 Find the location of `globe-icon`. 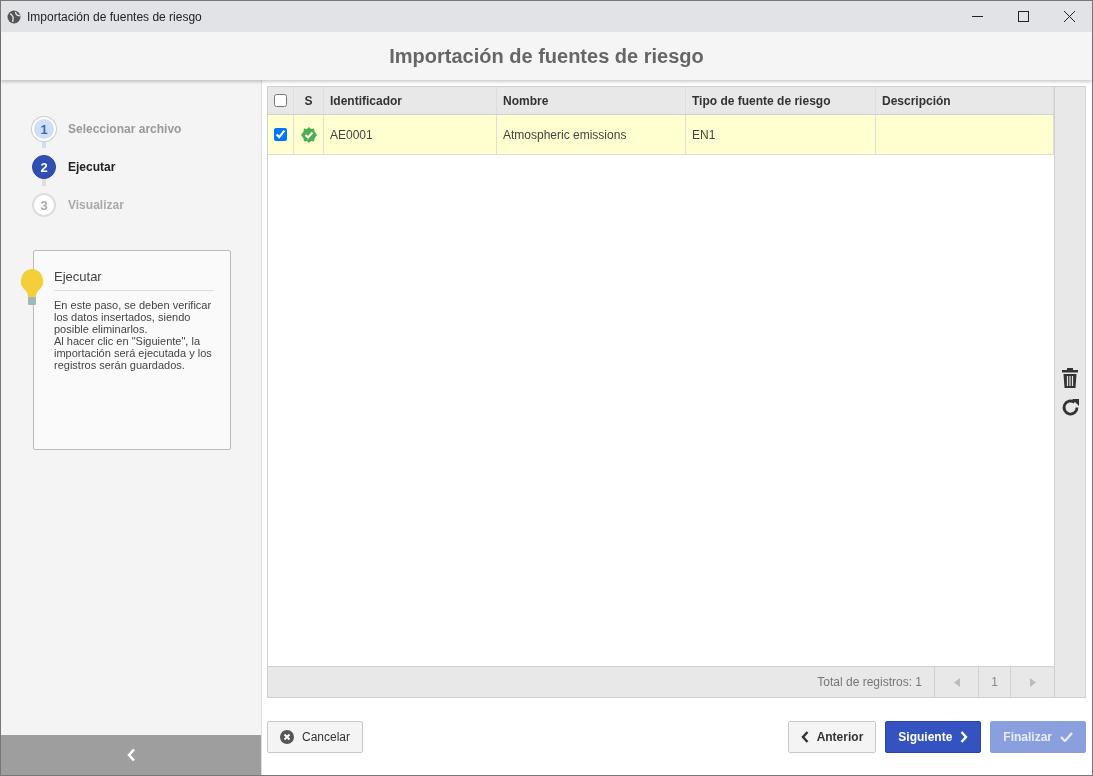

globe-icon is located at coordinates (14, 16).